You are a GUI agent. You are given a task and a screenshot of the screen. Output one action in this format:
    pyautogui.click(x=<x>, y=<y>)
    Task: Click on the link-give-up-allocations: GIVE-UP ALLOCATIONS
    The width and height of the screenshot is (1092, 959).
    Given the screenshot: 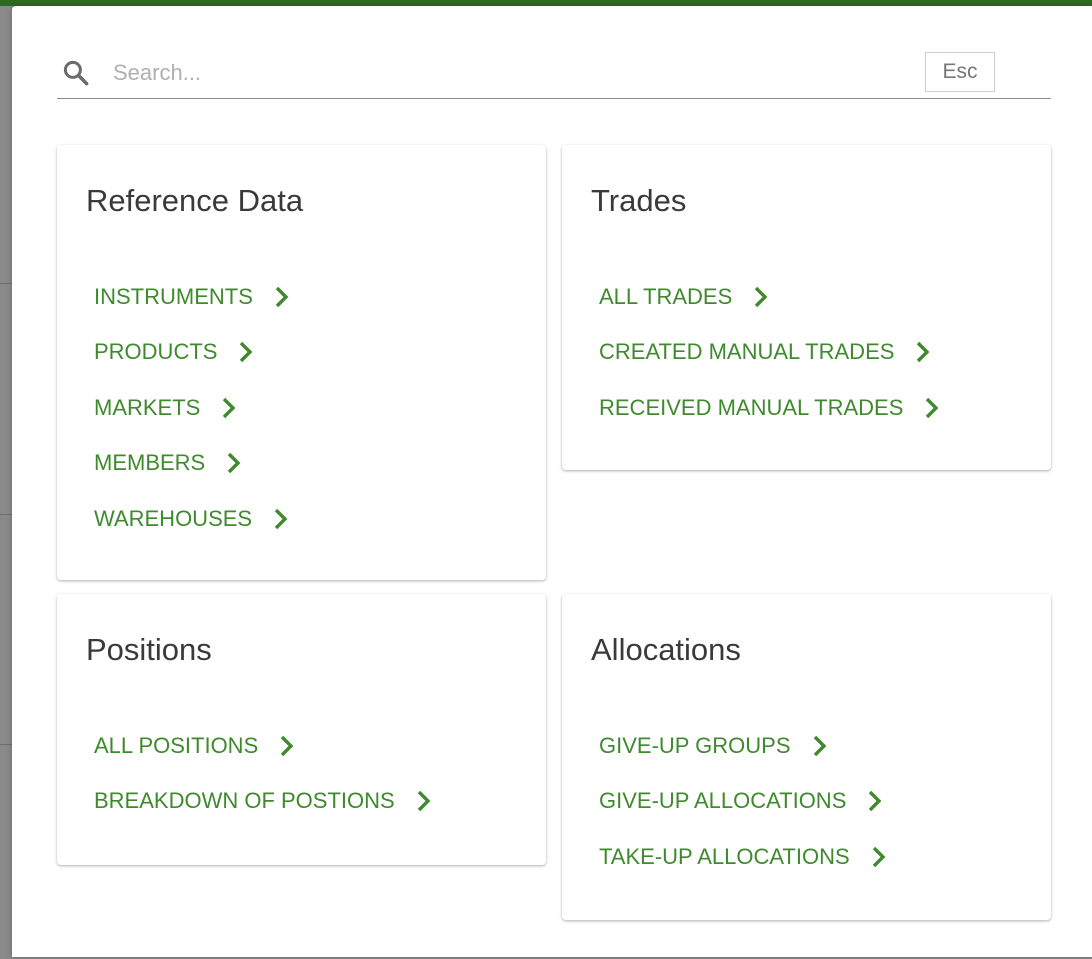 What is the action you would take?
    pyautogui.click(x=744, y=802)
    